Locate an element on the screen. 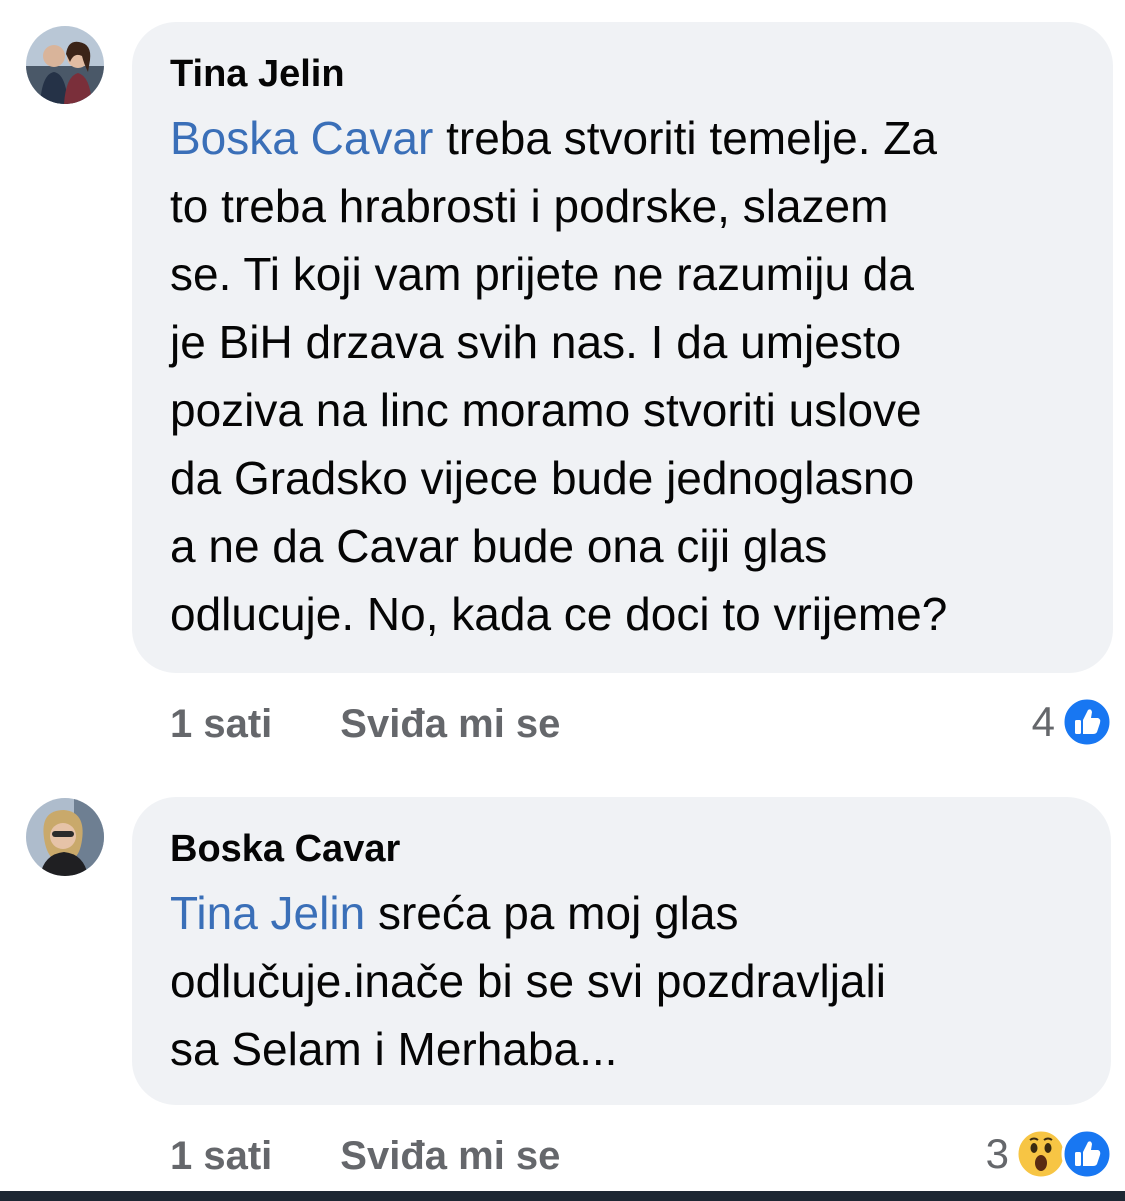 The width and height of the screenshot is (1125, 1201). wow-icon is located at coordinates (1041, 1154).